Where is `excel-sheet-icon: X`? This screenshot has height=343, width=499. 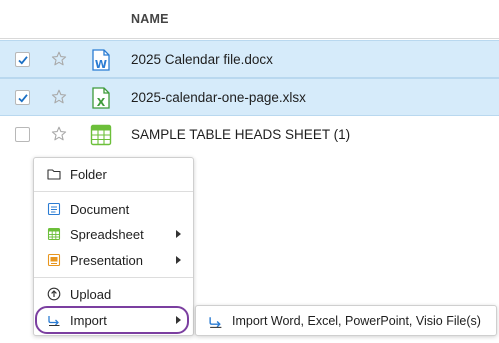 excel-sheet-icon: X is located at coordinates (101, 98).